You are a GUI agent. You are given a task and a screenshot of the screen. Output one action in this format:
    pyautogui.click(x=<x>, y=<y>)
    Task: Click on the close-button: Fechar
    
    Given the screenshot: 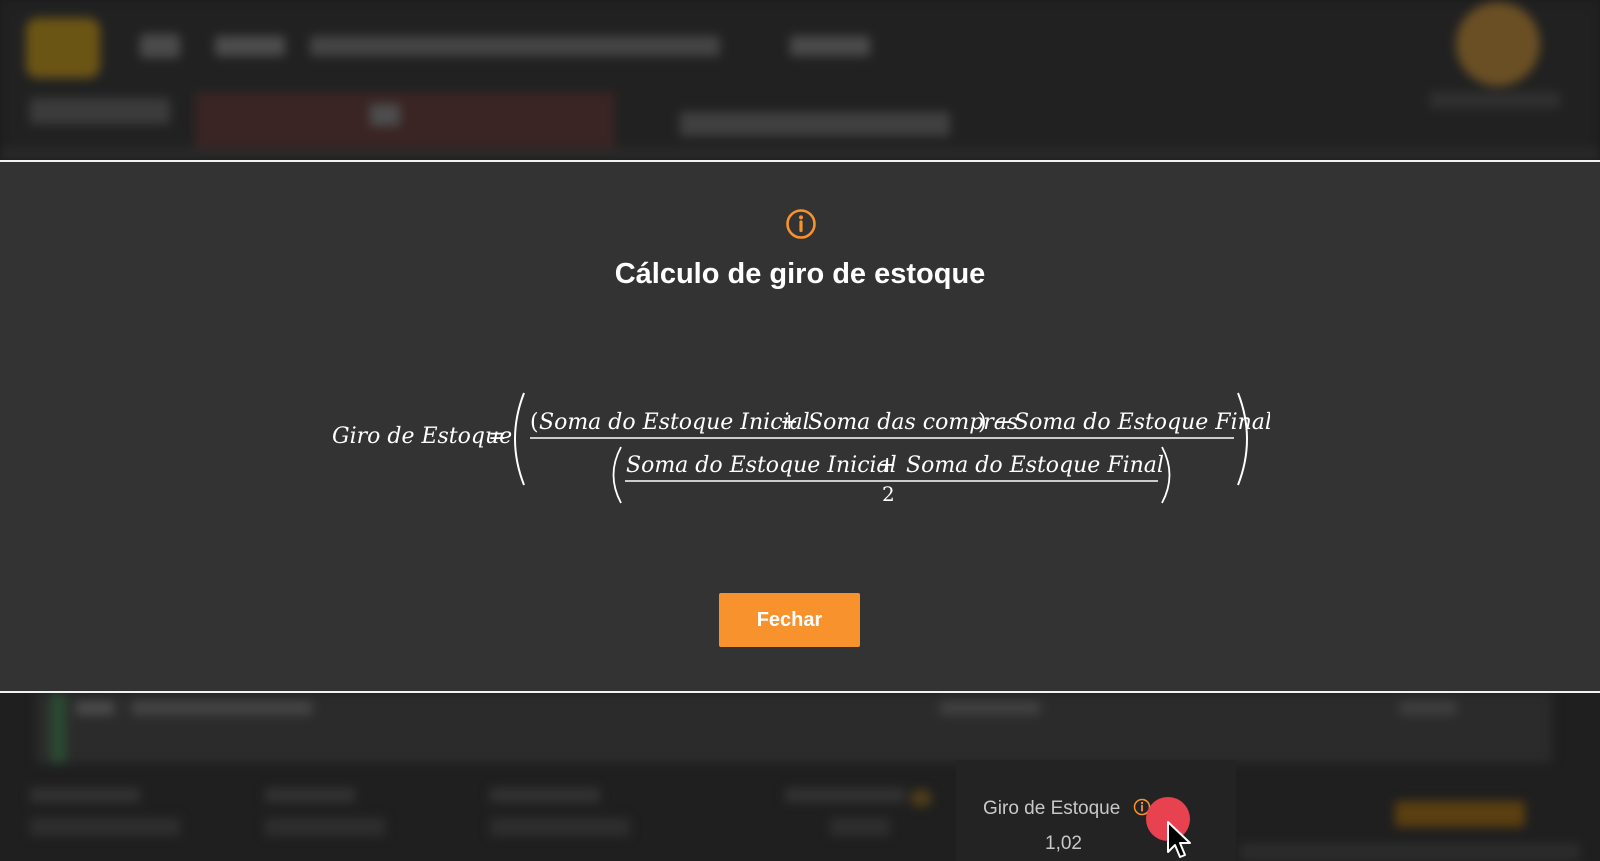 What is the action you would take?
    pyautogui.click(x=789, y=620)
    